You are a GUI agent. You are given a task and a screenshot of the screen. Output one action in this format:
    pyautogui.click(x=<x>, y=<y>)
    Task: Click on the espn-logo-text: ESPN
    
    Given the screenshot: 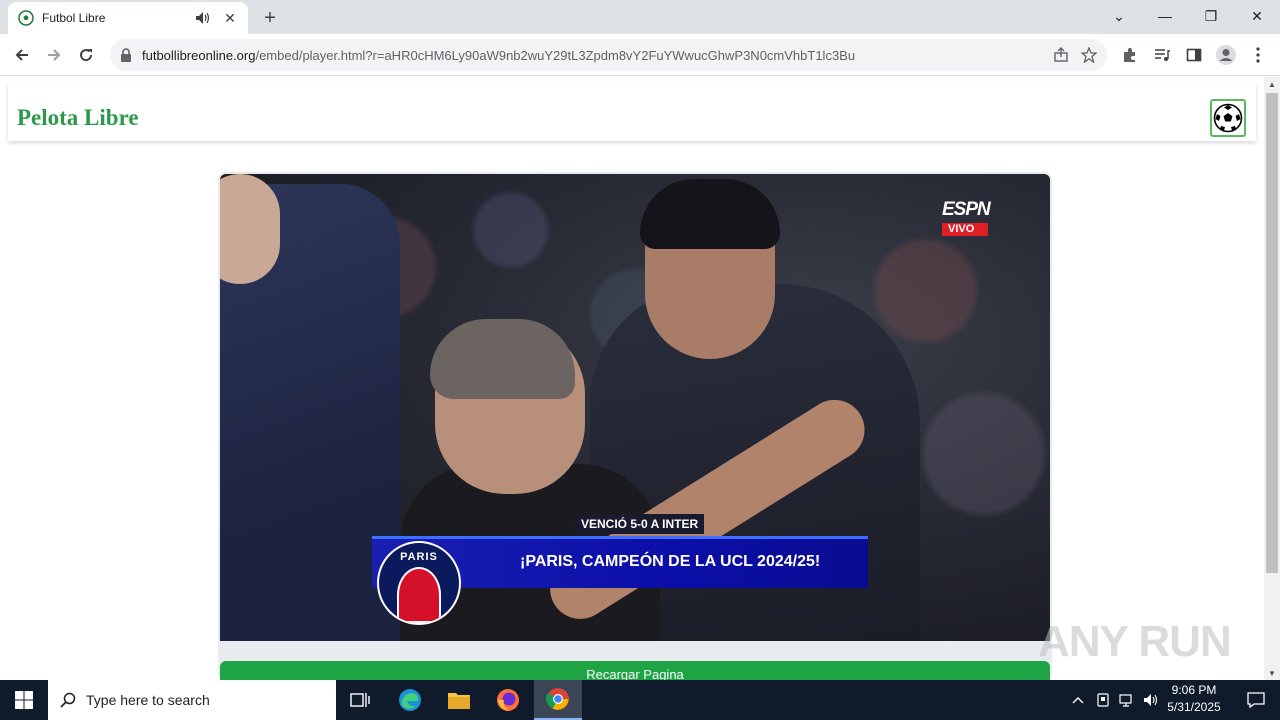 What is the action you would take?
    pyautogui.click(x=966, y=209)
    